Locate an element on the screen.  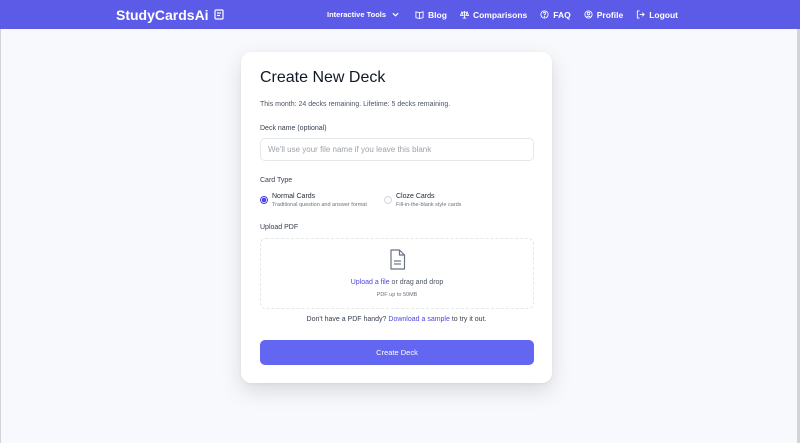
cloze-cards-description: Fill-in-the-blank style cards is located at coordinates (429, 205).